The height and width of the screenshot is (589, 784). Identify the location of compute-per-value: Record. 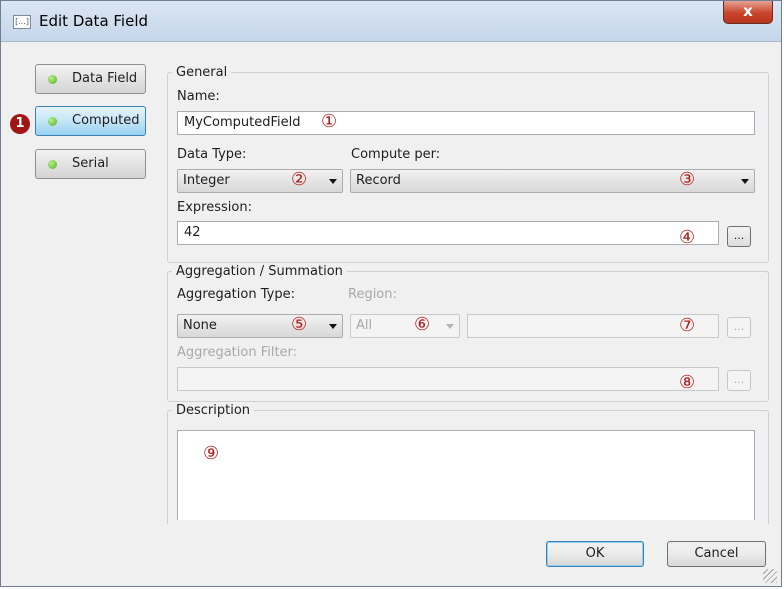
(378, 180).